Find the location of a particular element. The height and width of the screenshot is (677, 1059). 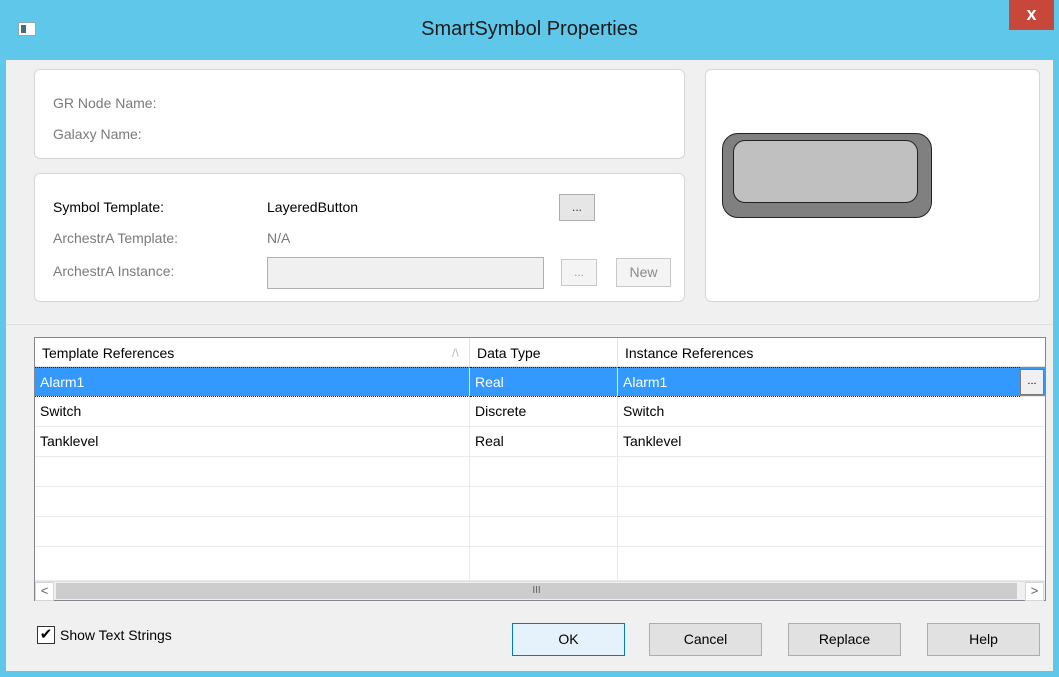

symbol-preview-panel is located at coordinates (872, 185).